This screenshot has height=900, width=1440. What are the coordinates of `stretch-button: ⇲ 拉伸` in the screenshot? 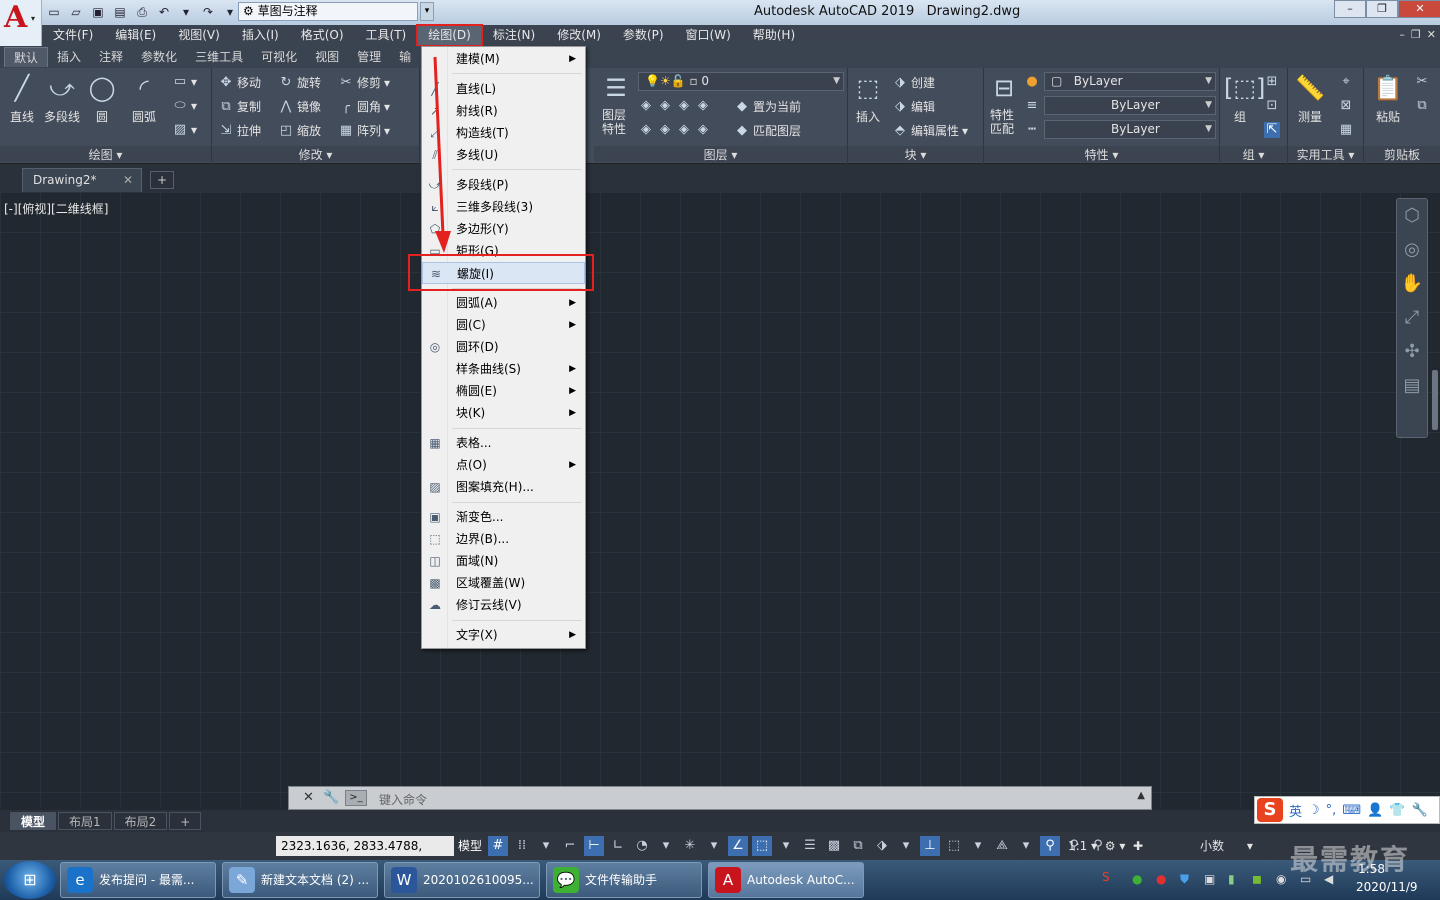 It's located at (239, 130).